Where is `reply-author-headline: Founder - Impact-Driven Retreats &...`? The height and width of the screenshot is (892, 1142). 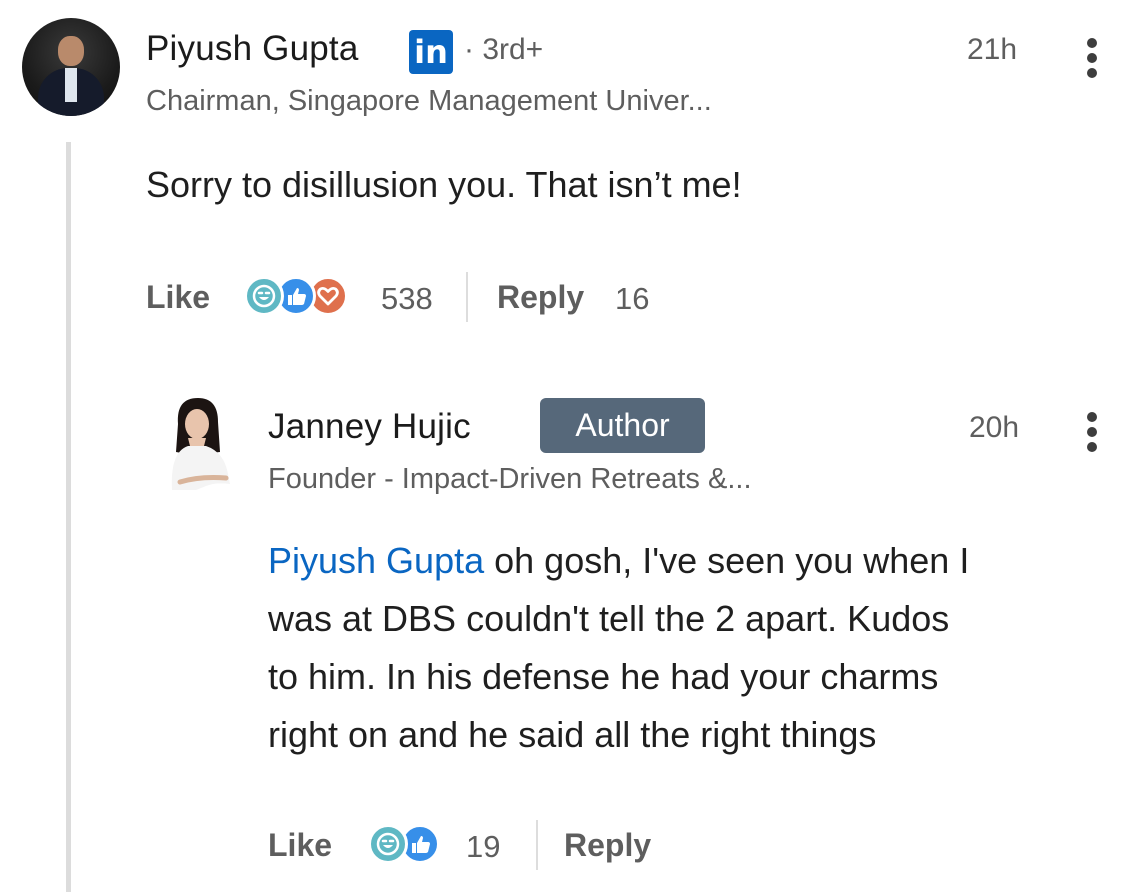 reply-author-headline: Founder - Impact-Driven Retreats &... is located at coordinates (510, 479).